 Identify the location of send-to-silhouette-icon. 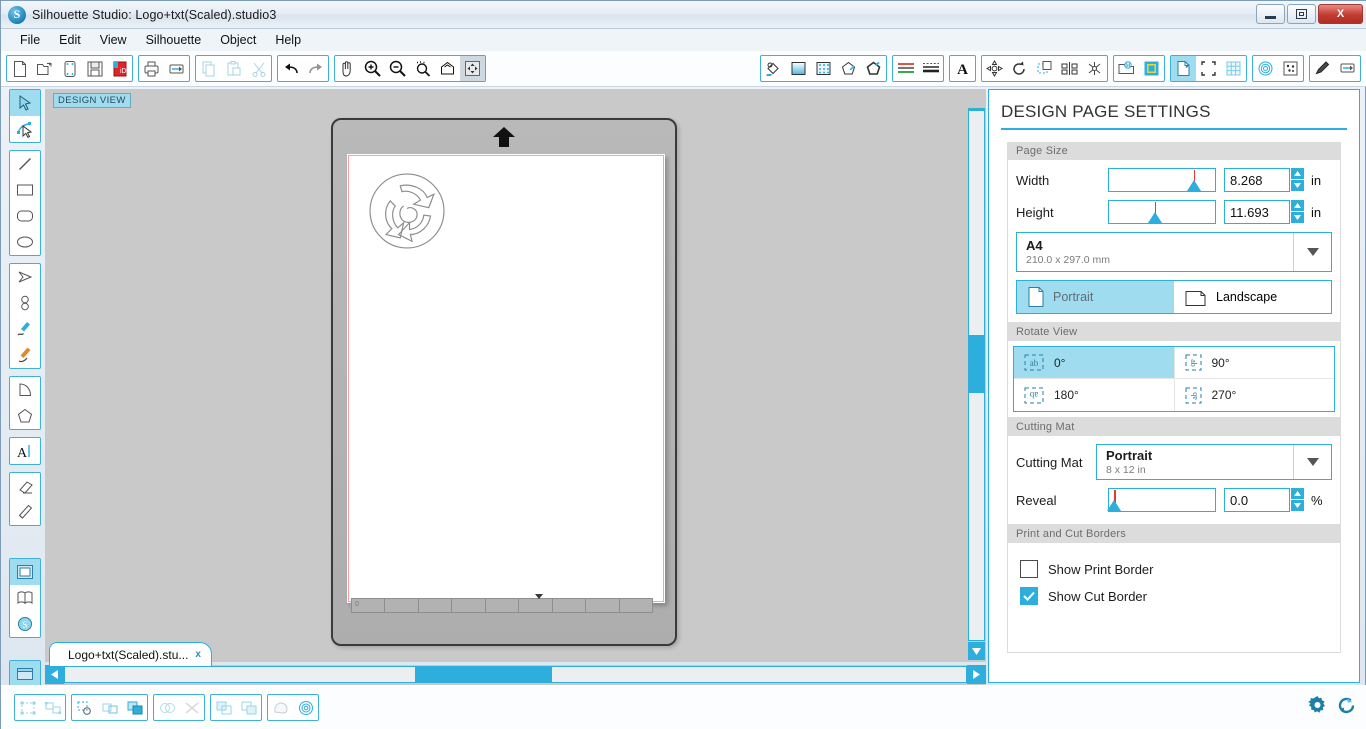
(176, 68).